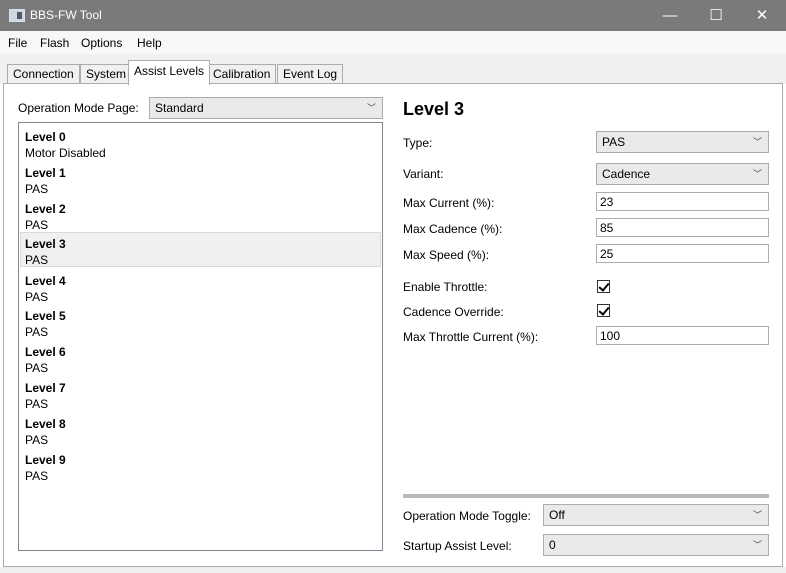 This screenshot has height=573, width=786. What do you see at coordinates (45, 281) in the screenshot?
I see `level-name: Level 4` at bounding box center [45, 281].